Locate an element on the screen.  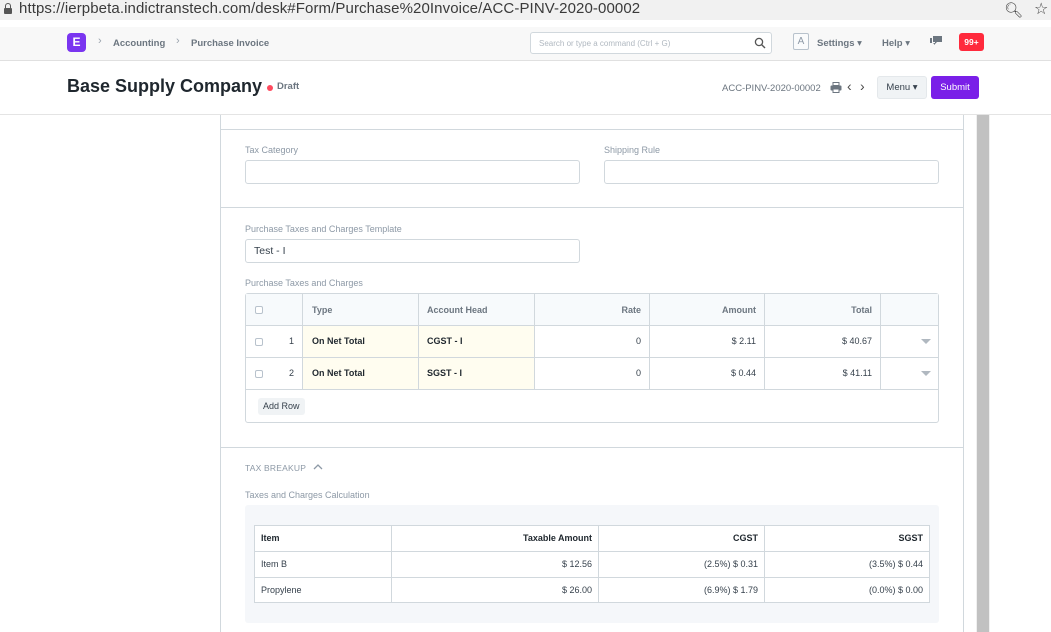
table-row: 2 On Net Total SGST - I 0 $ 0.44 $ 41.11 is located at coordinates (592, 374).